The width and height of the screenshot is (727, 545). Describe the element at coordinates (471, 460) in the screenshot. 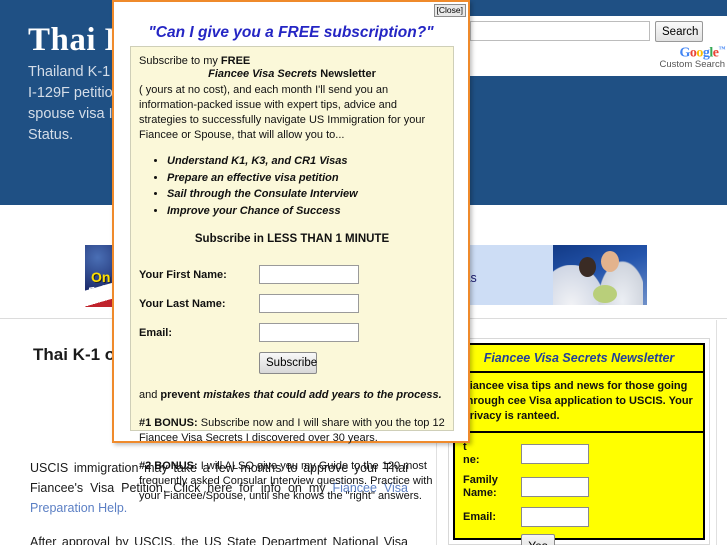

I see `newsletter-first-name-label-line2: ne:` at that location.